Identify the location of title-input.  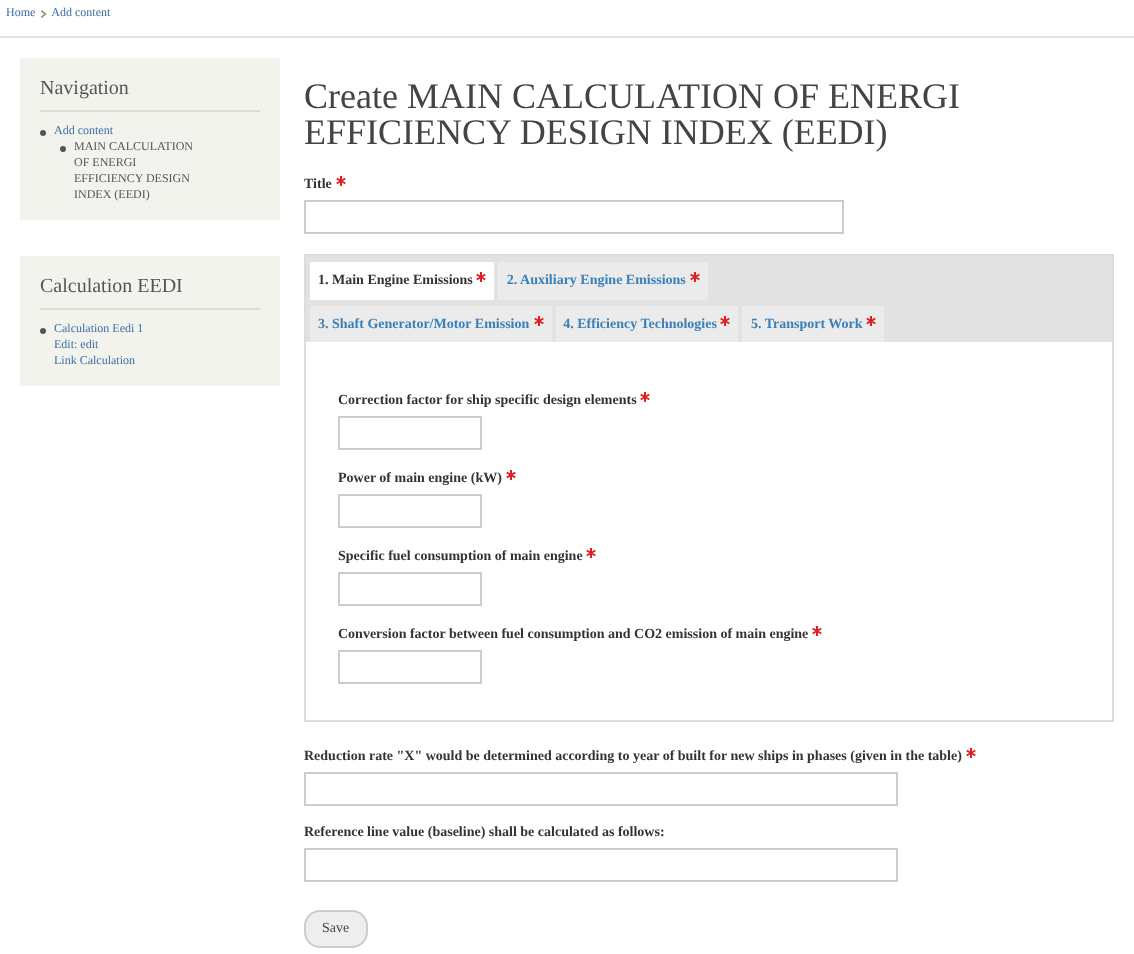
(574, 217).